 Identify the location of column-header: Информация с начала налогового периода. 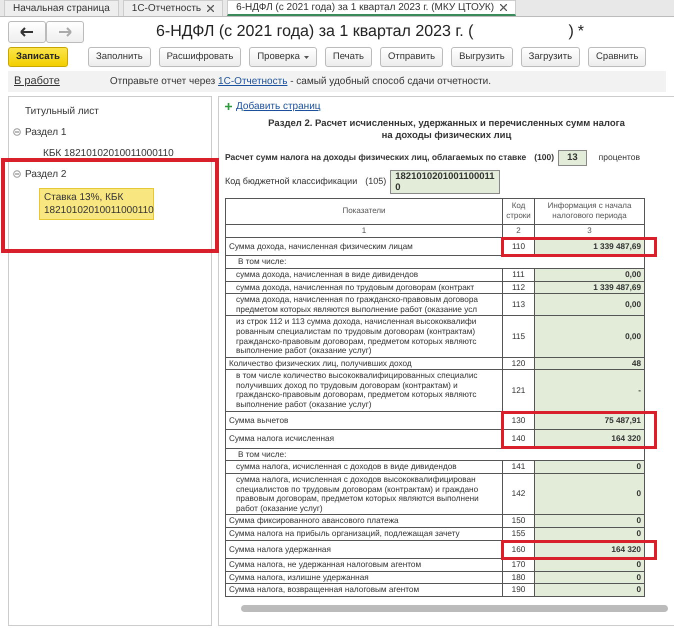
(589, 211).